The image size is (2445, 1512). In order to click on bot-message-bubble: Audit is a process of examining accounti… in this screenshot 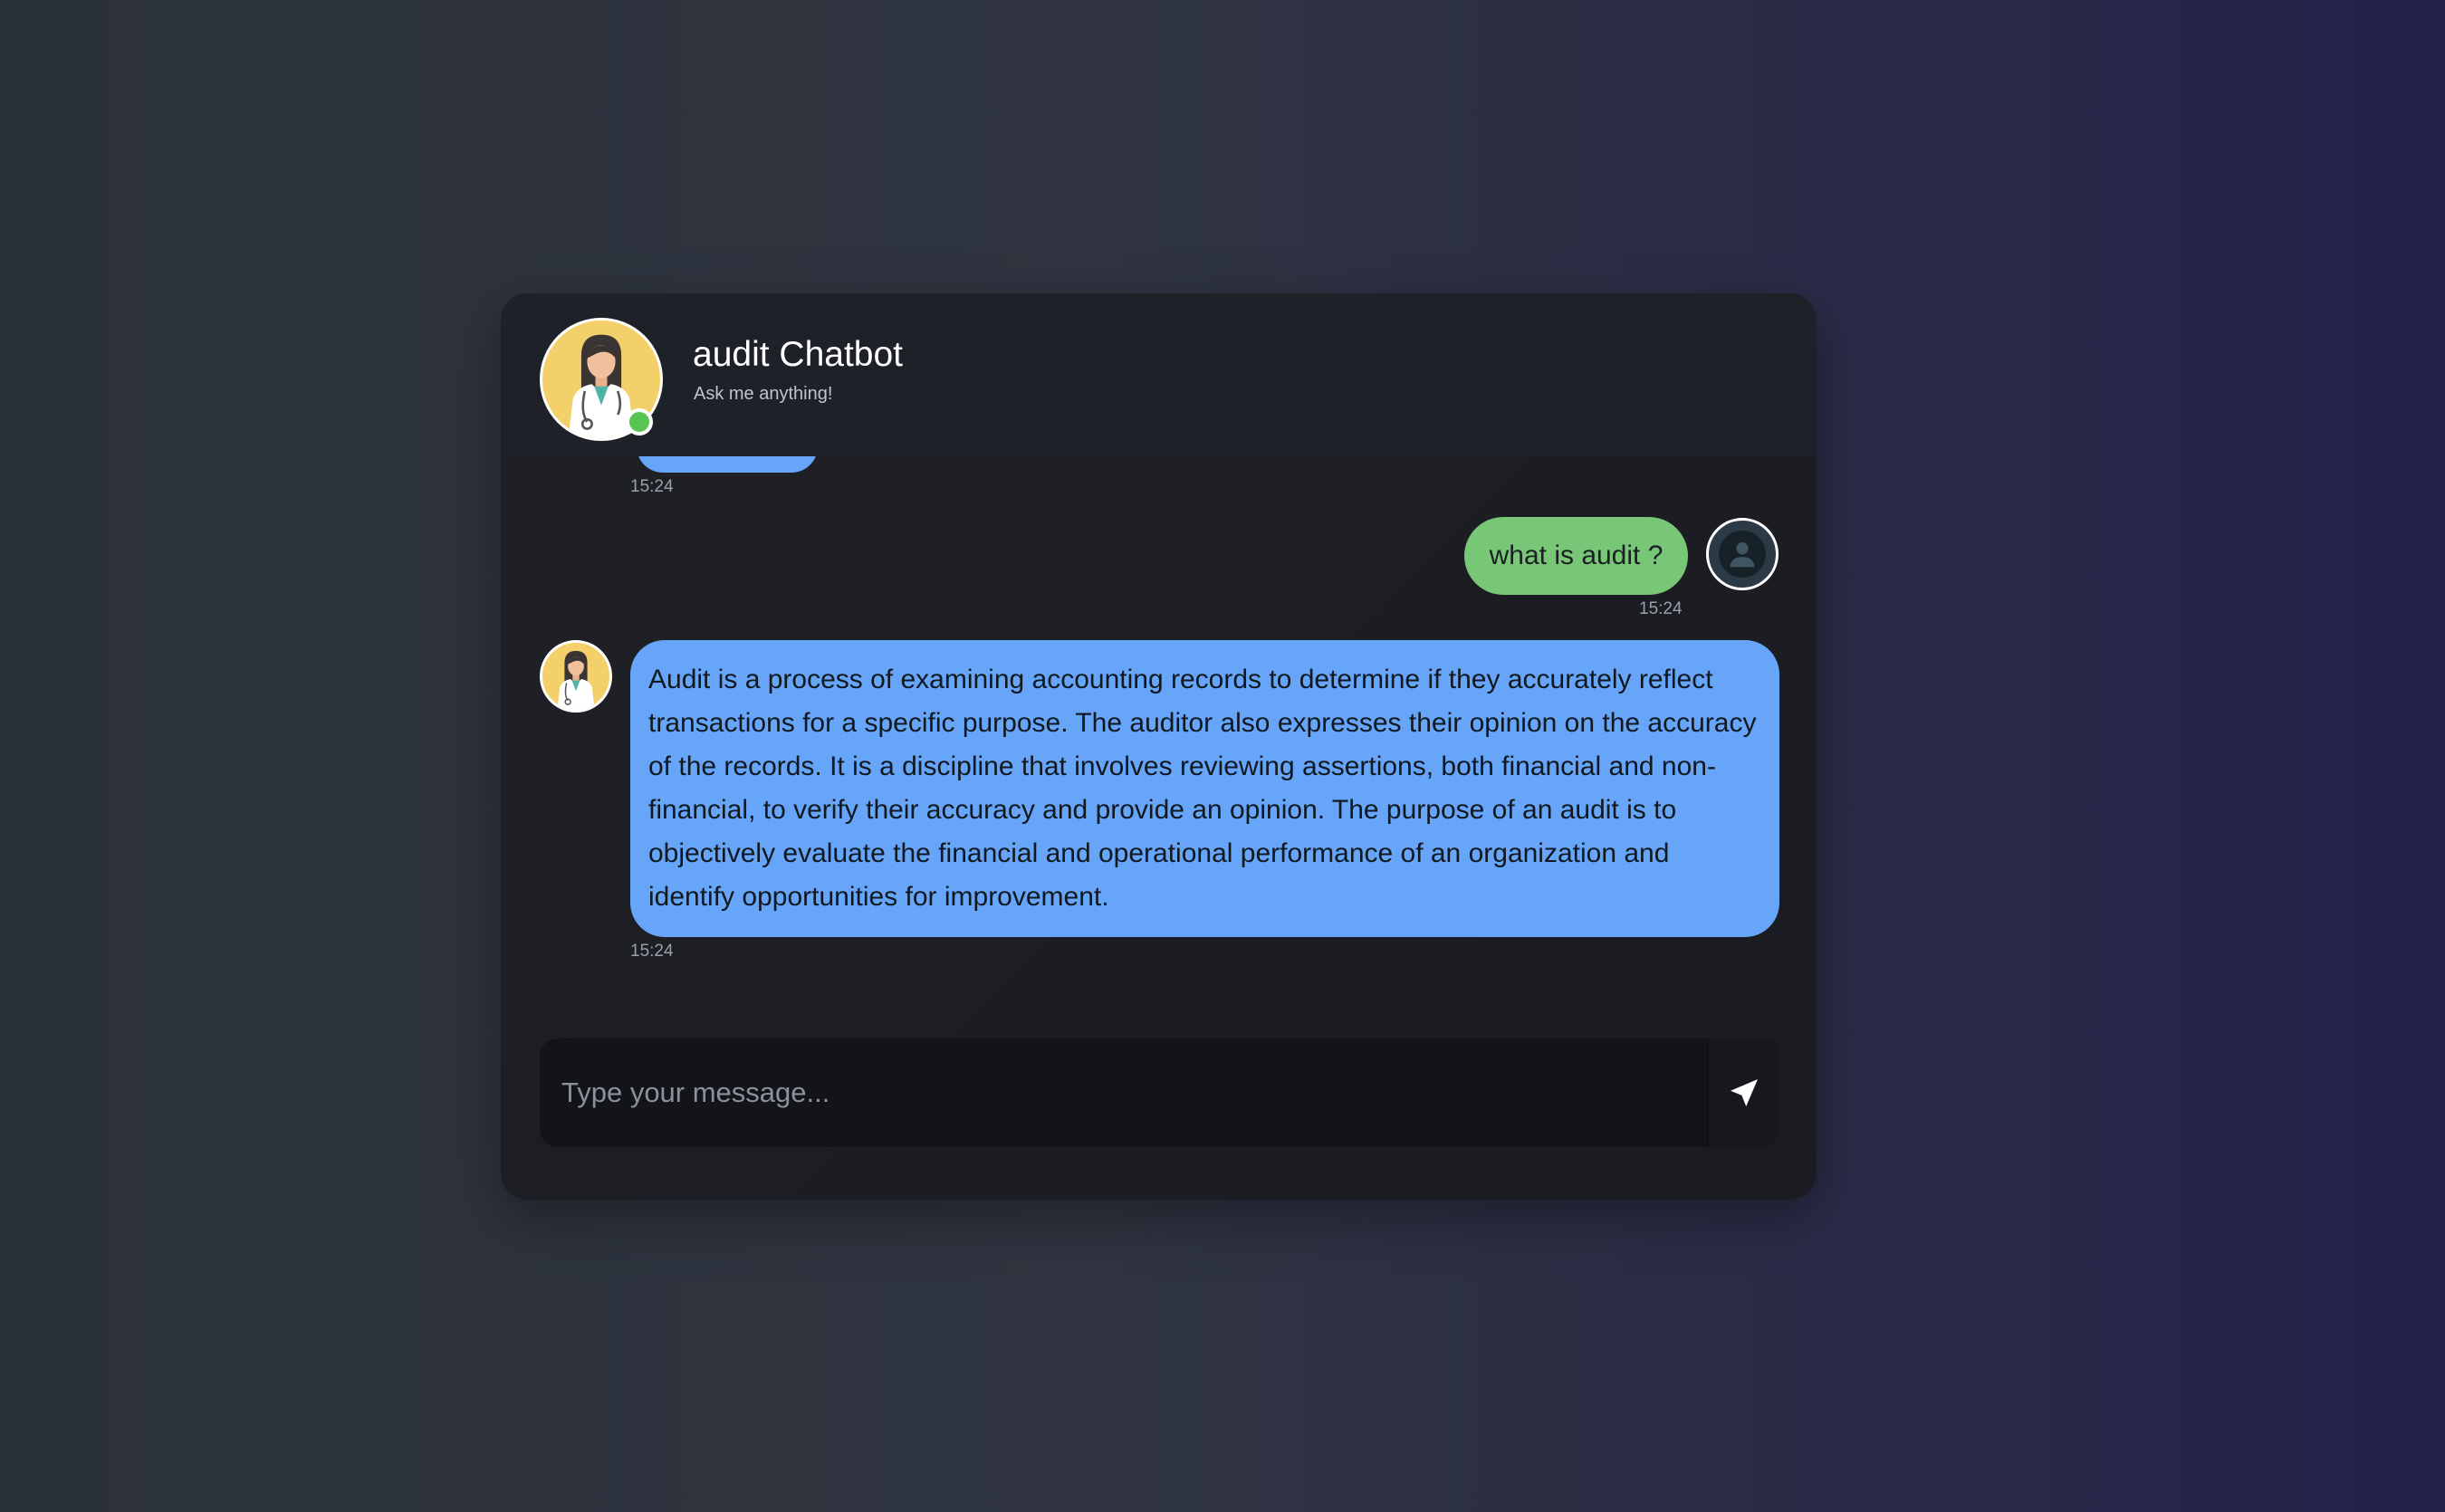, I will do `click(1205, 788)`.